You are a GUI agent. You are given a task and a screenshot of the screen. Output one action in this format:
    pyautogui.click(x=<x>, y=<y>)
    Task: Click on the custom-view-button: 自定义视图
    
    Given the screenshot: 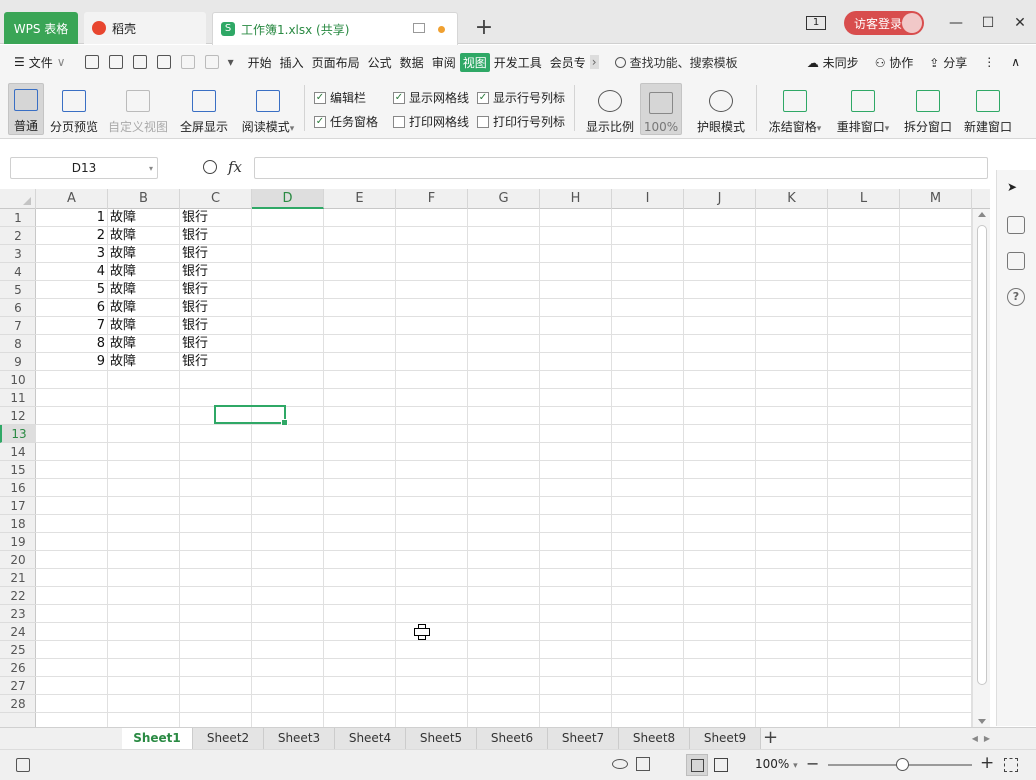 What is the action you would take?
    pyautogui.click(x=138, y=109)
    